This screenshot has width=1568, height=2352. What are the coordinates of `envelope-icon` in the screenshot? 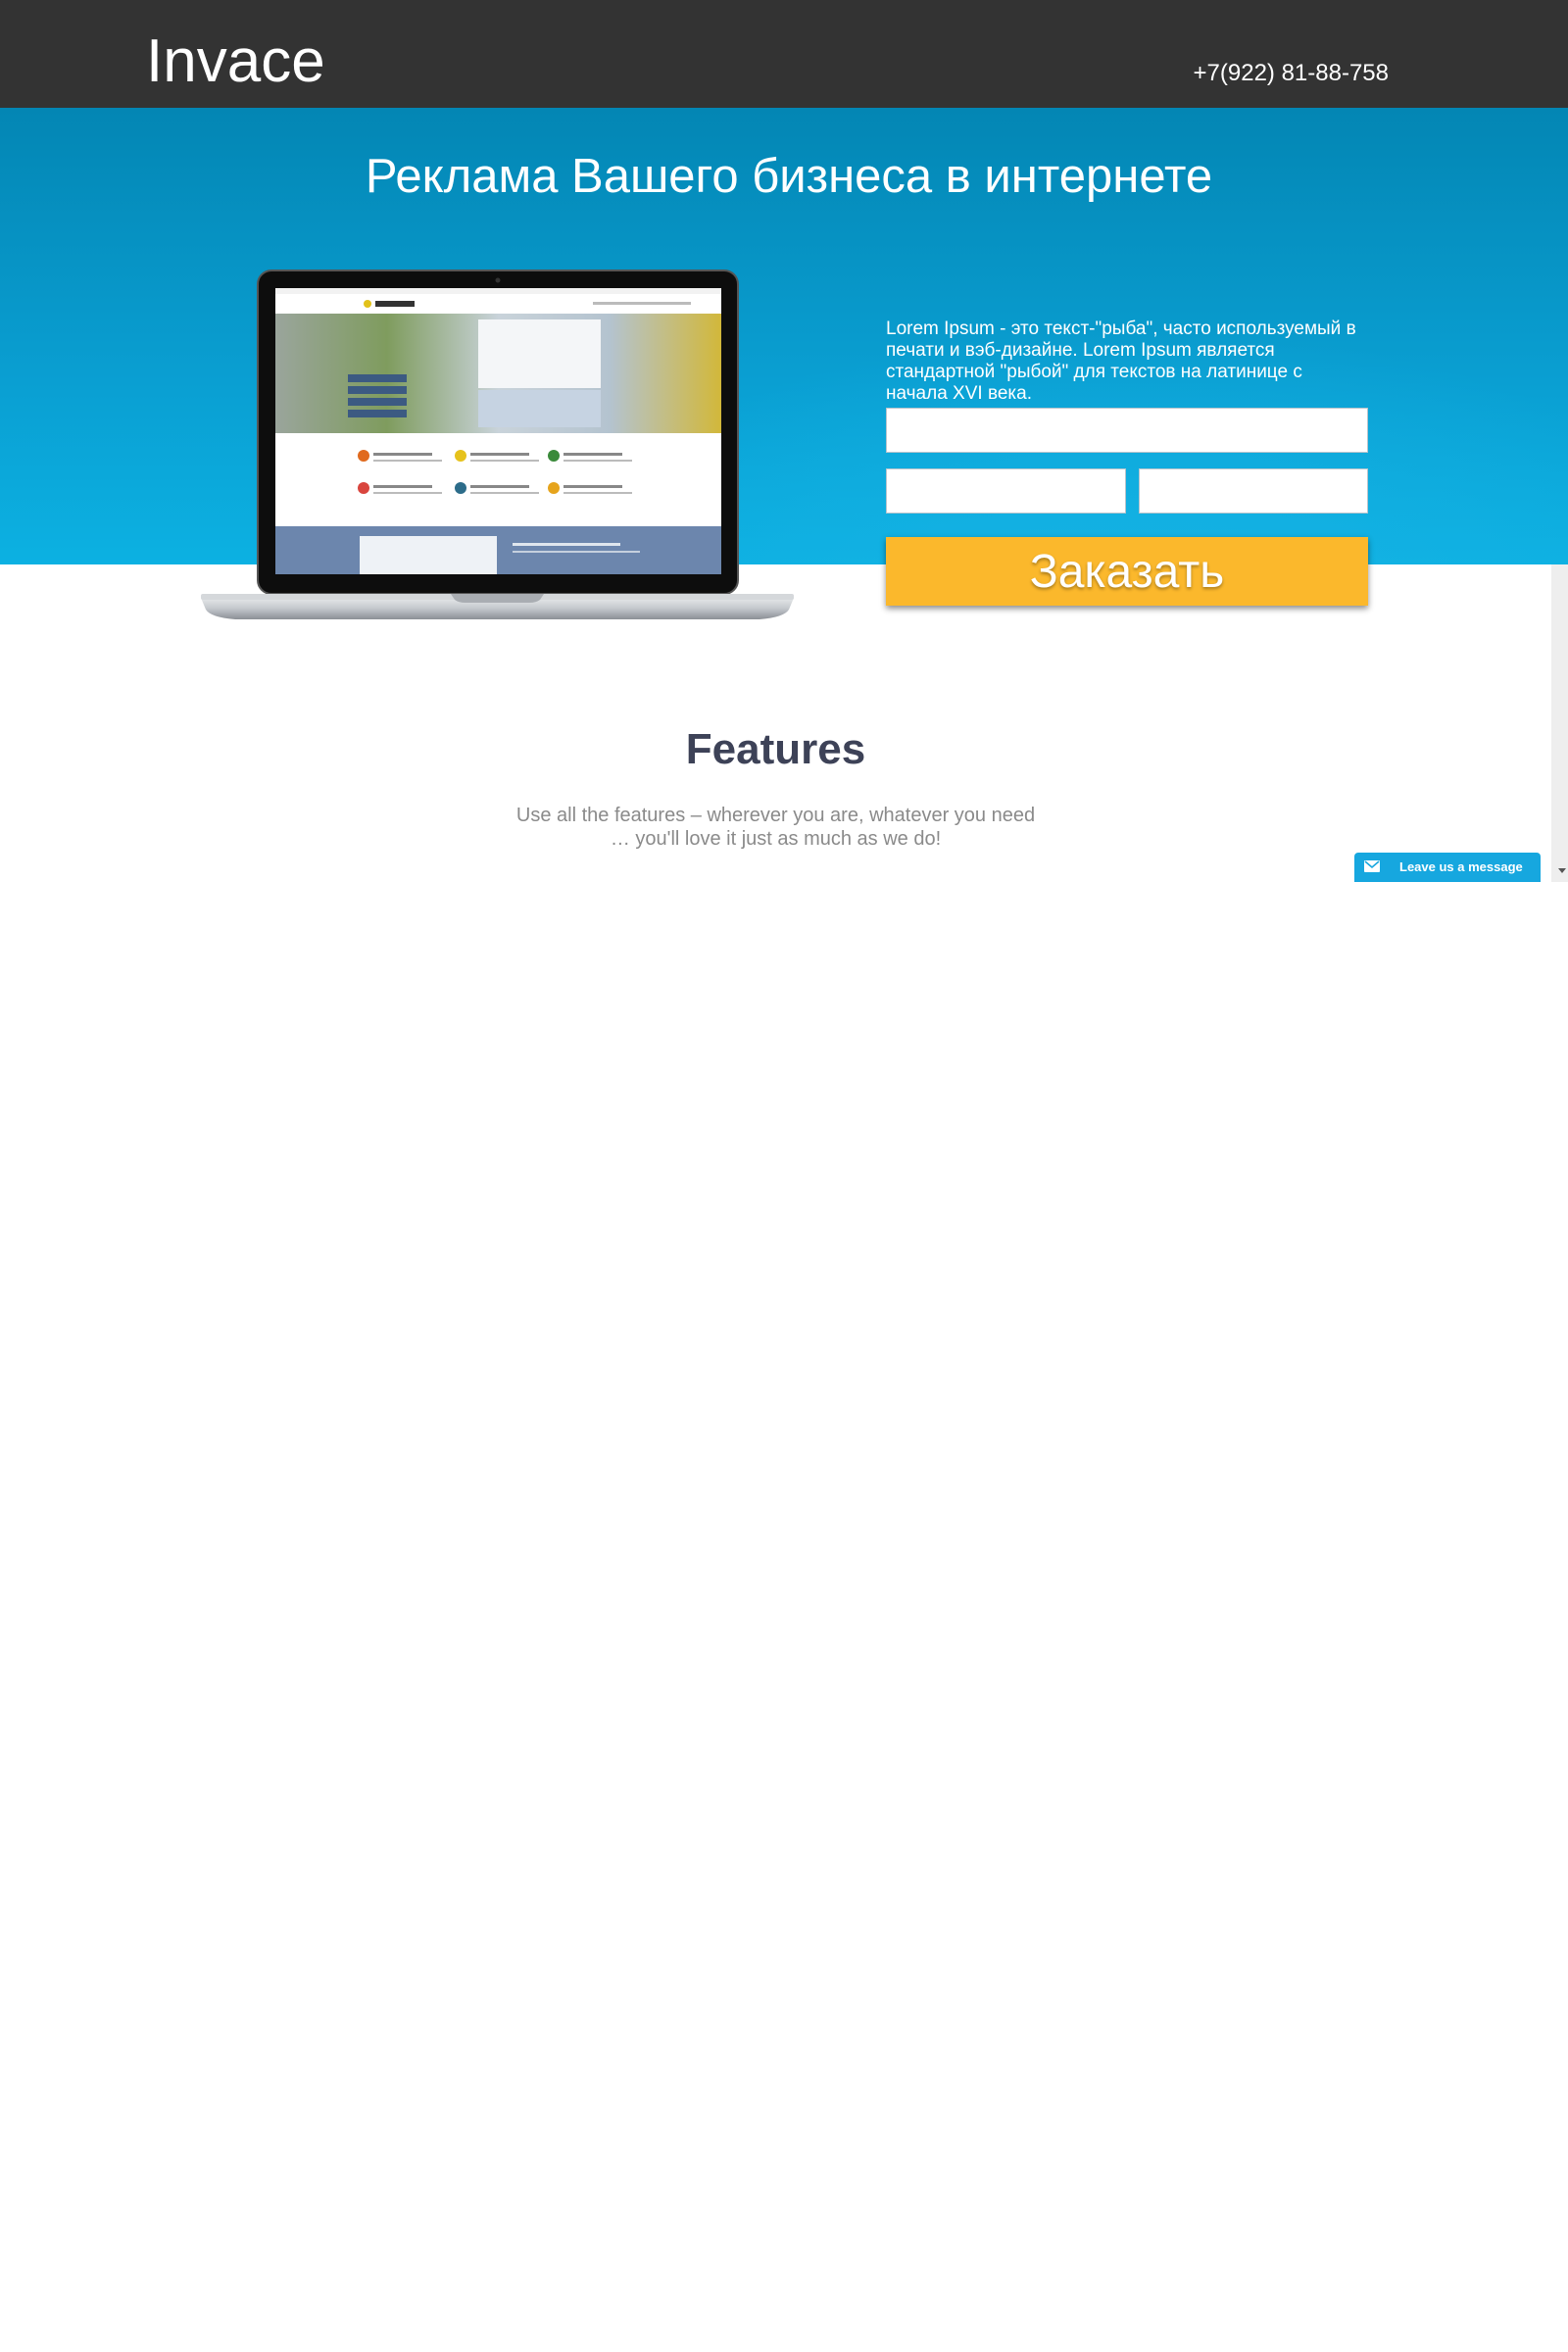 It's located at (1372, 866).